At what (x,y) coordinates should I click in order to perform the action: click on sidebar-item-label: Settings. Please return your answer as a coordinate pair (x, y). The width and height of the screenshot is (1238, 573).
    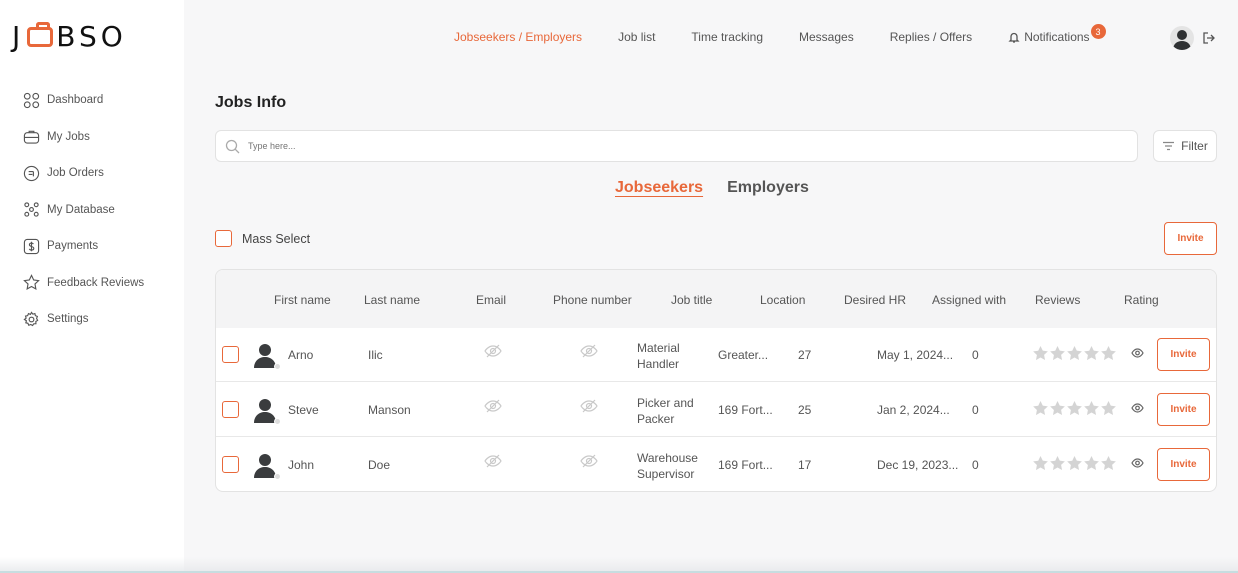
    Looking at the image, I should click on (68, 319).